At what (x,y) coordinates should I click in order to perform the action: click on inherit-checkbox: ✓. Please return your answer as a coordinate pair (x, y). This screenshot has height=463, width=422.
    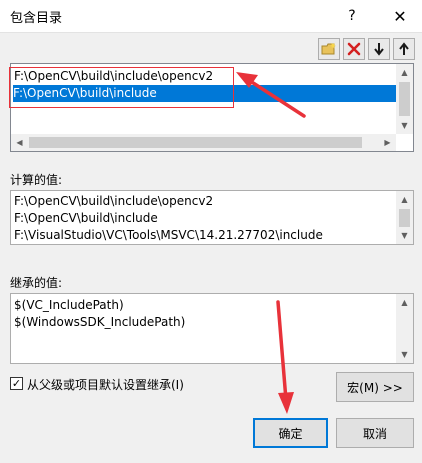
    Looking at the image, I should click on (16, 383).